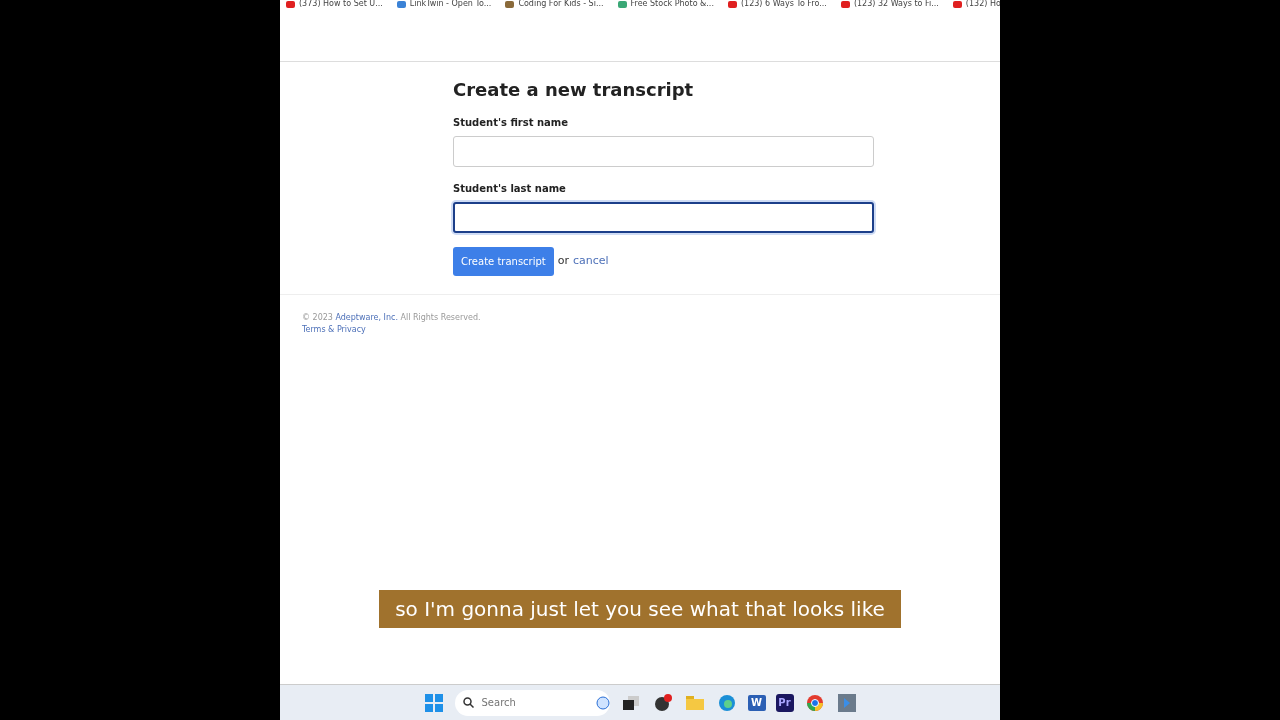 The height and width of the screenshot is (720, 1280). Describe the element at coordinates (334, 330) in the screenshot. I see `terms-link: Terms & Privacy` at that location.